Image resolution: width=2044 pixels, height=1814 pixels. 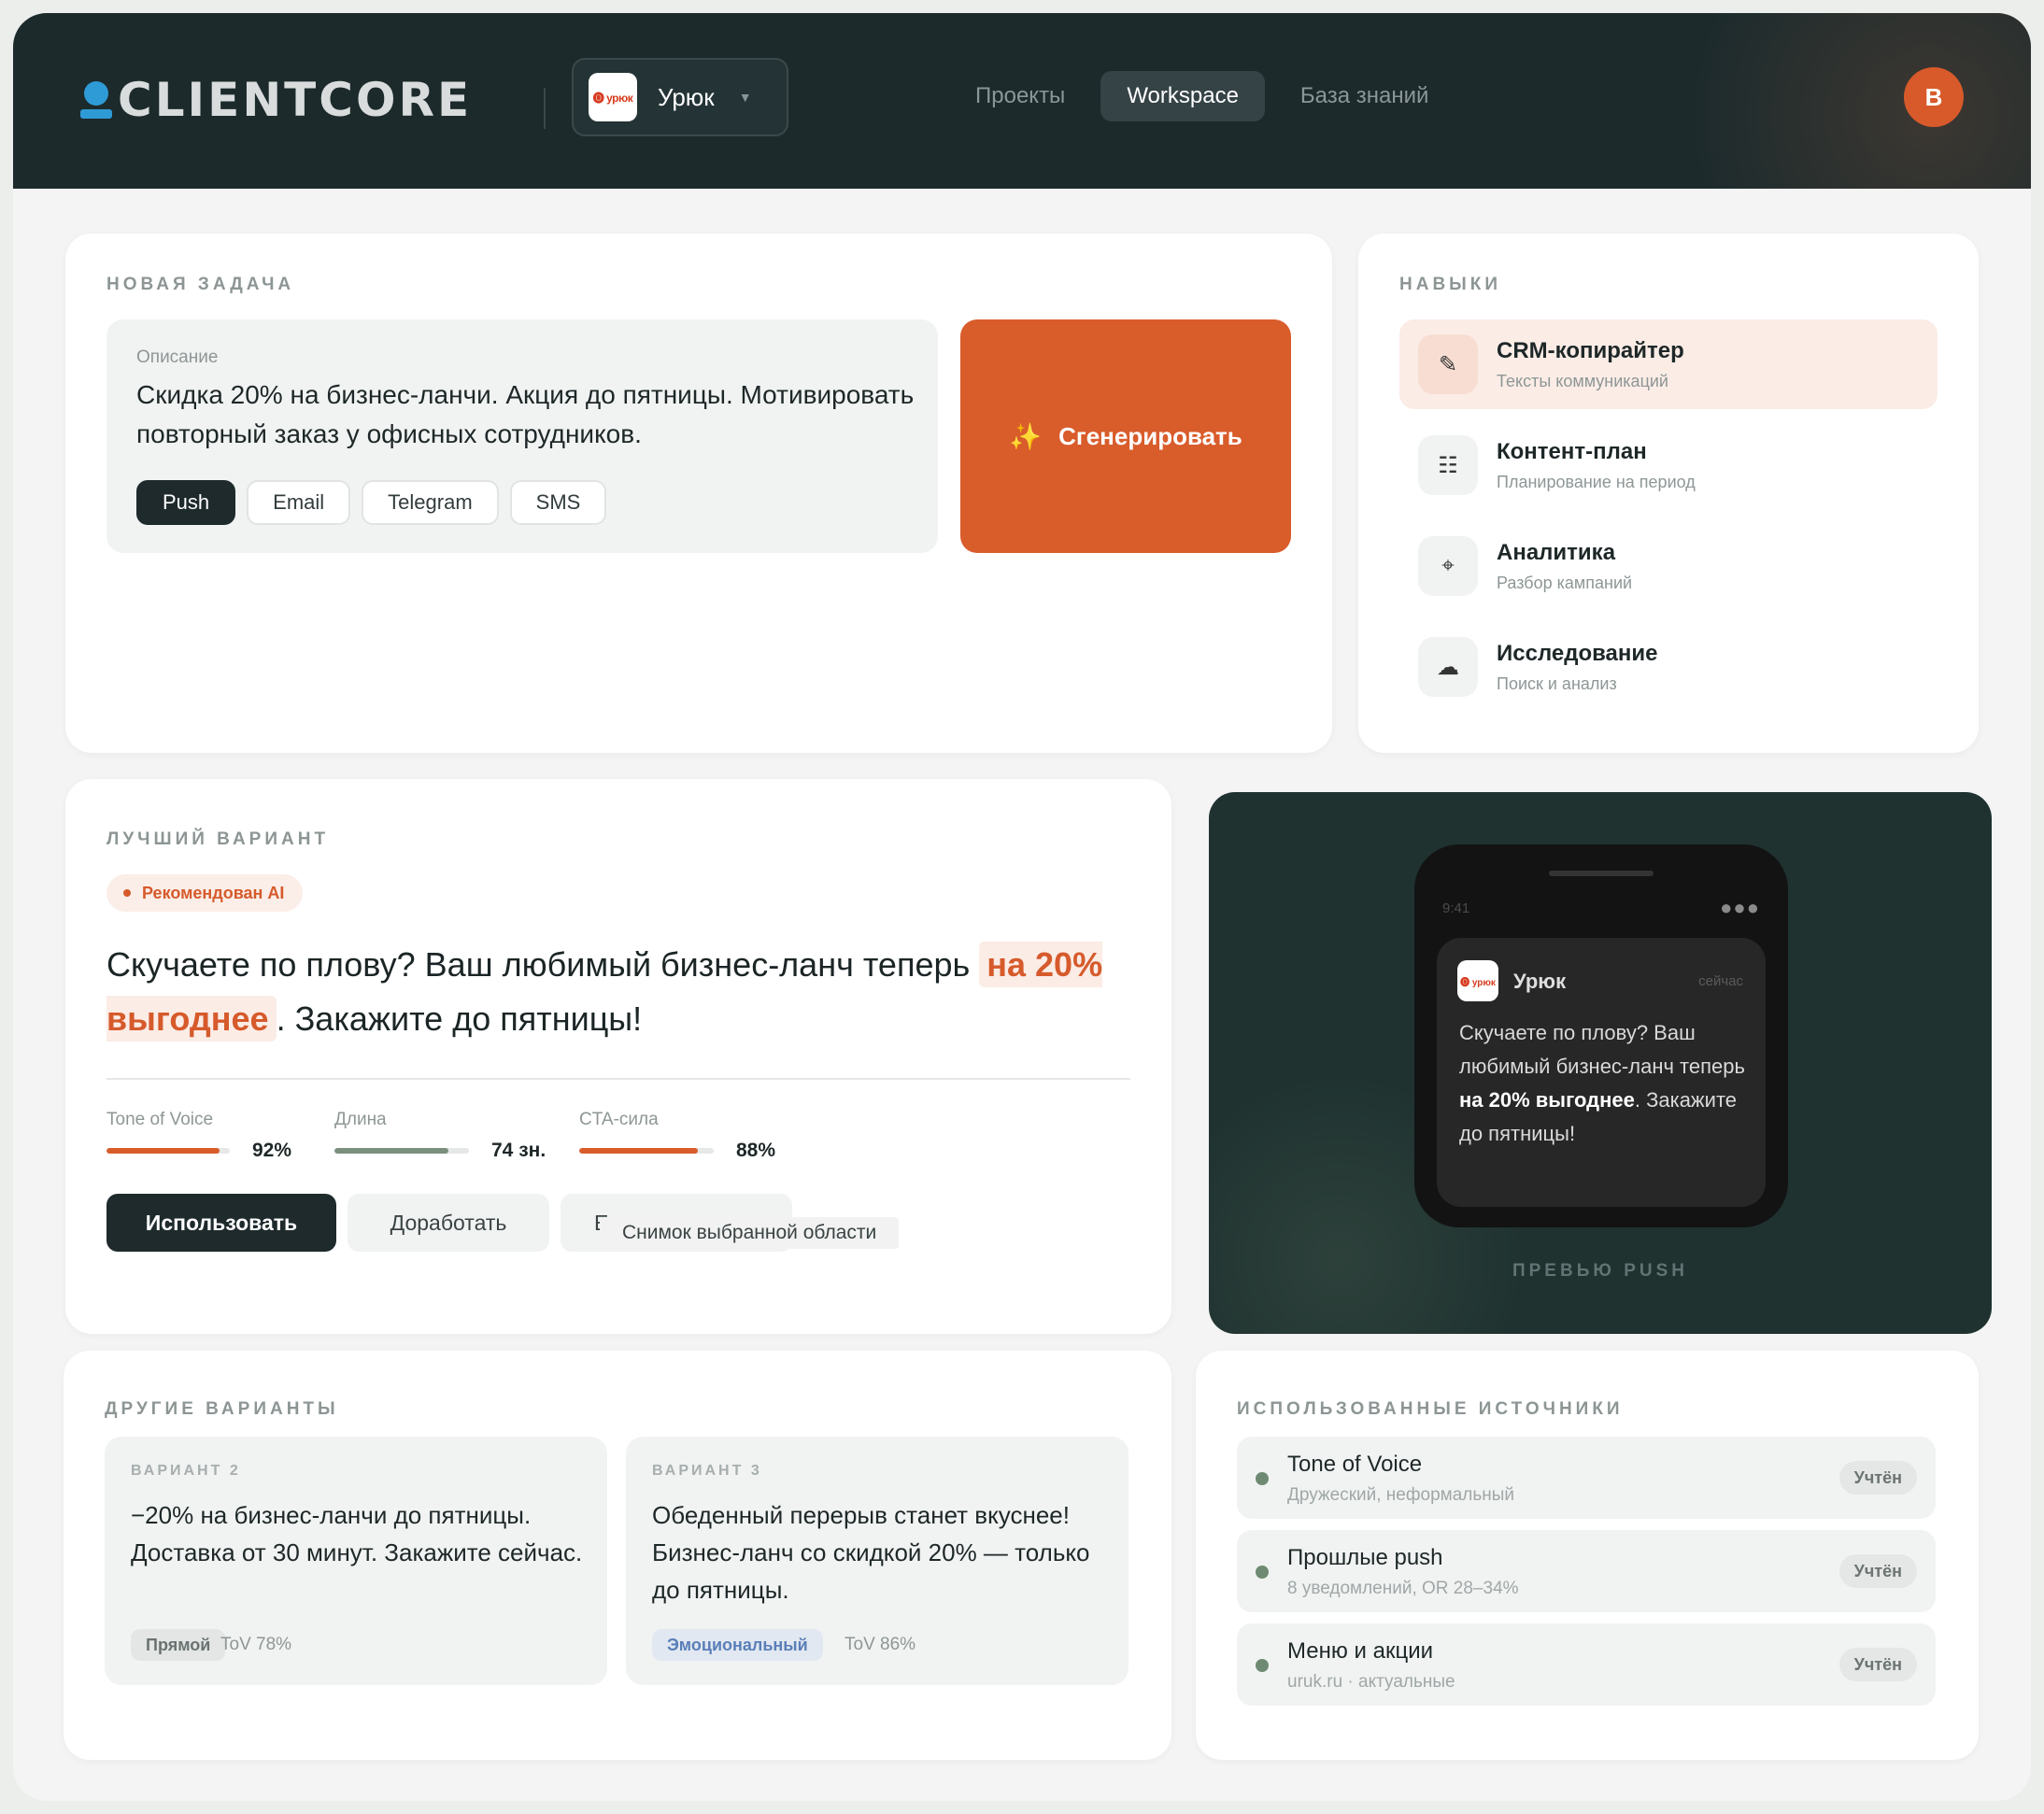 What do you see at coordinates (1572, 451) in the screenshot?
I see `skill-title: Контент-план` at bounding box center [1572, 451].